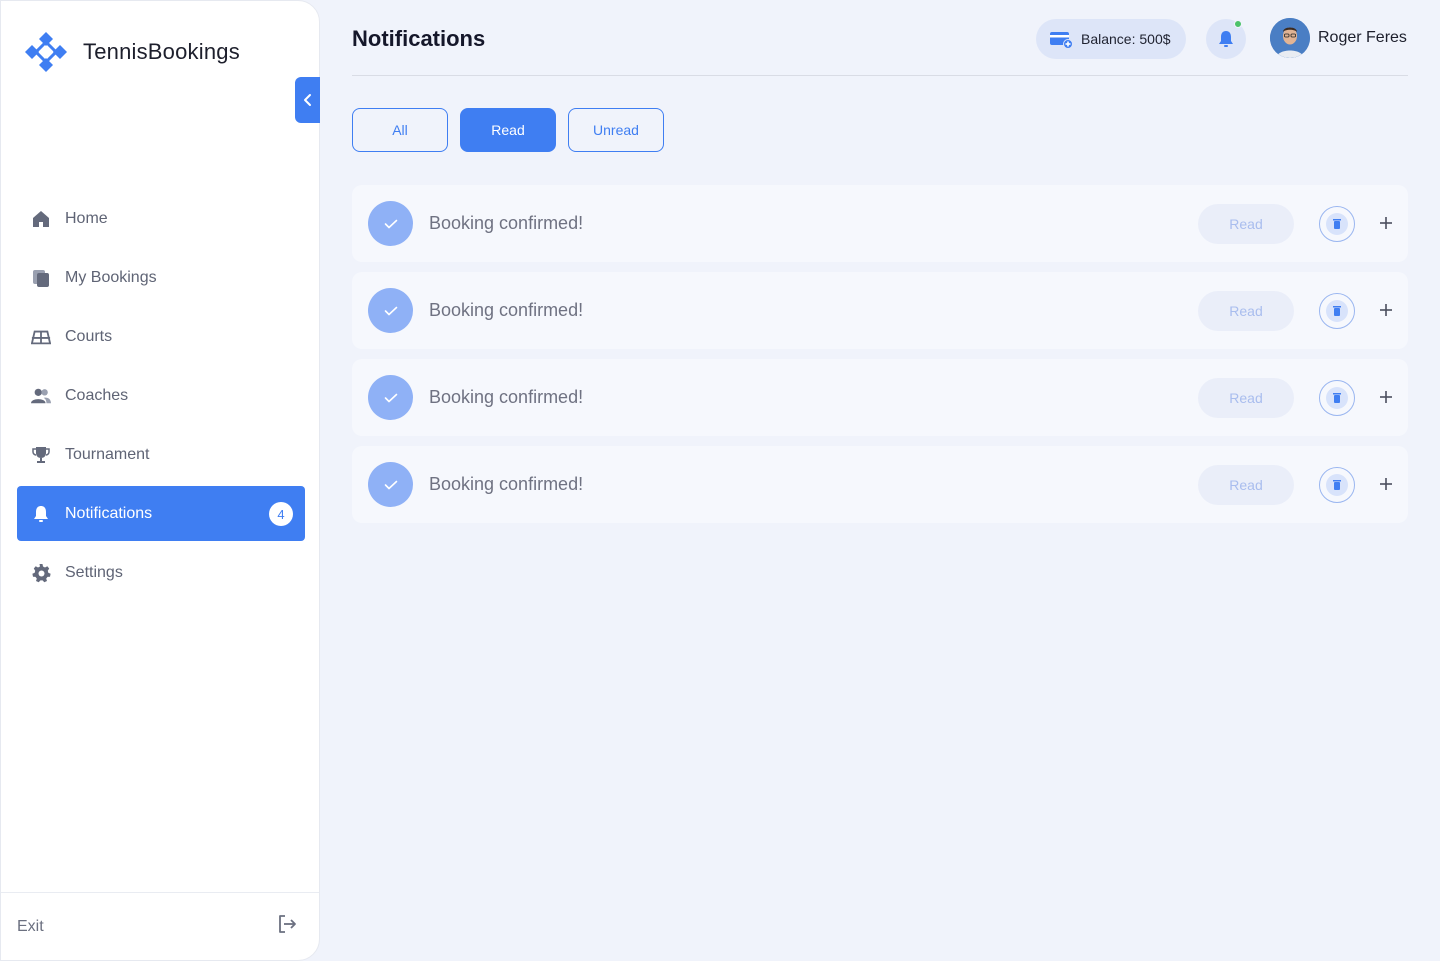  I want to click on user-profile: Roger Feres, so click(1338, 38).